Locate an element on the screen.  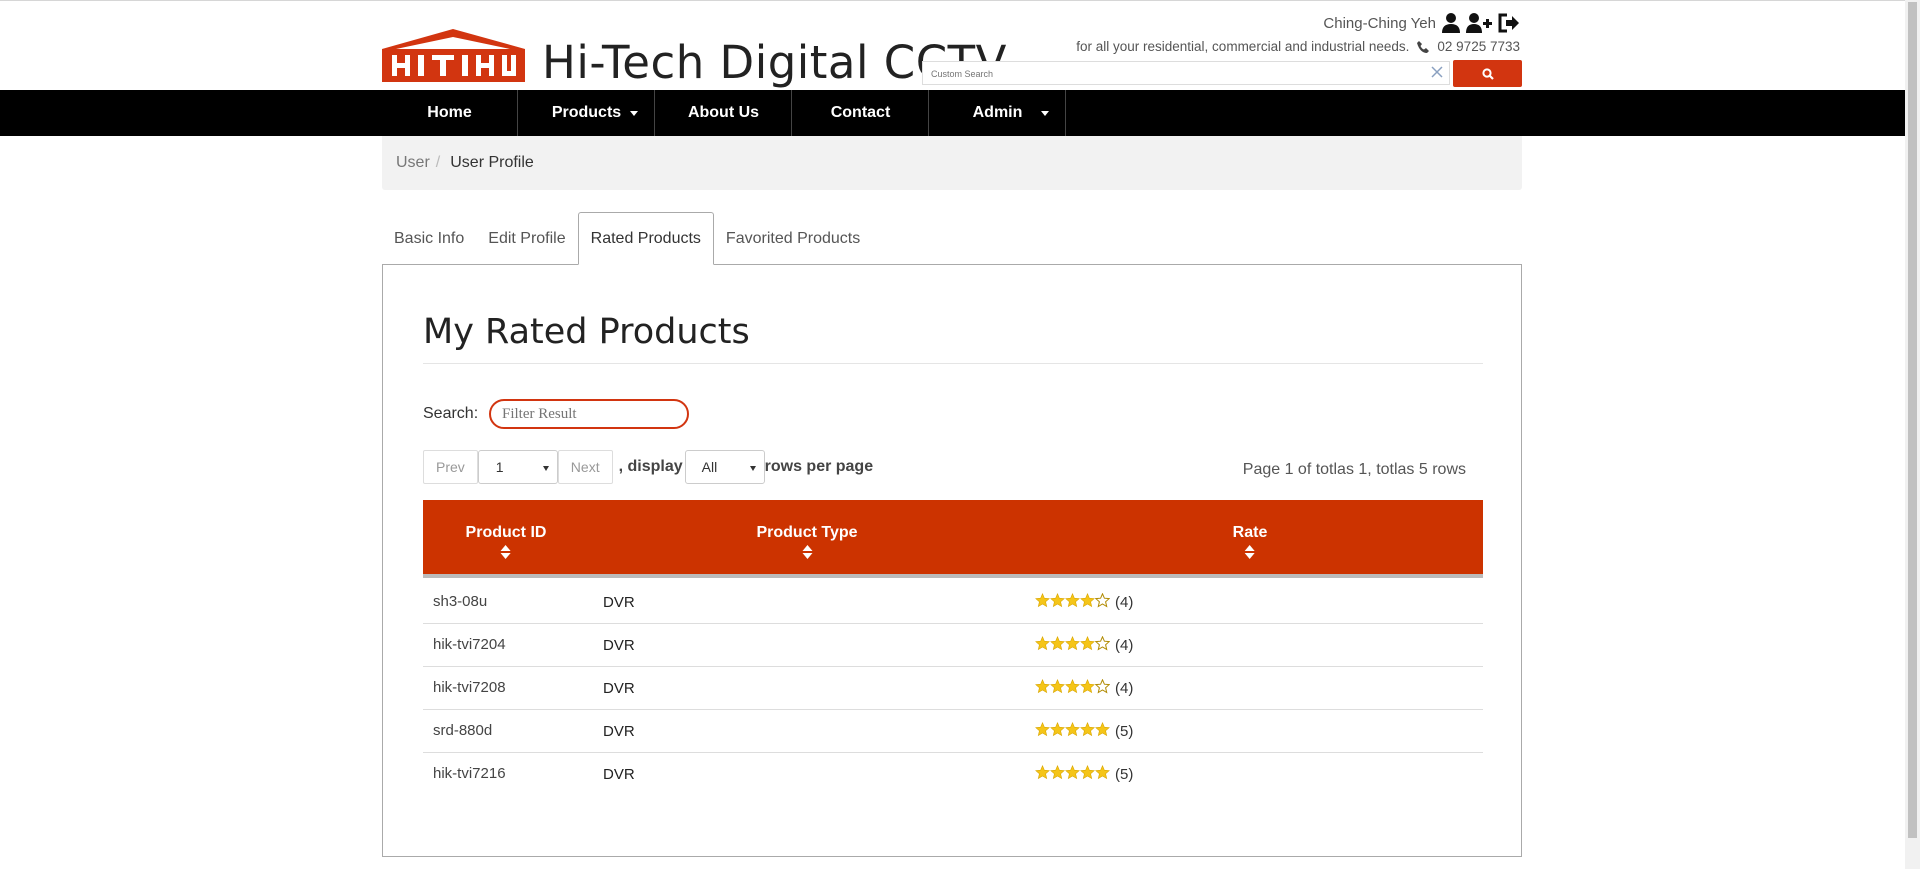
nav-admin: Admin is located at coordinates (998, 113).